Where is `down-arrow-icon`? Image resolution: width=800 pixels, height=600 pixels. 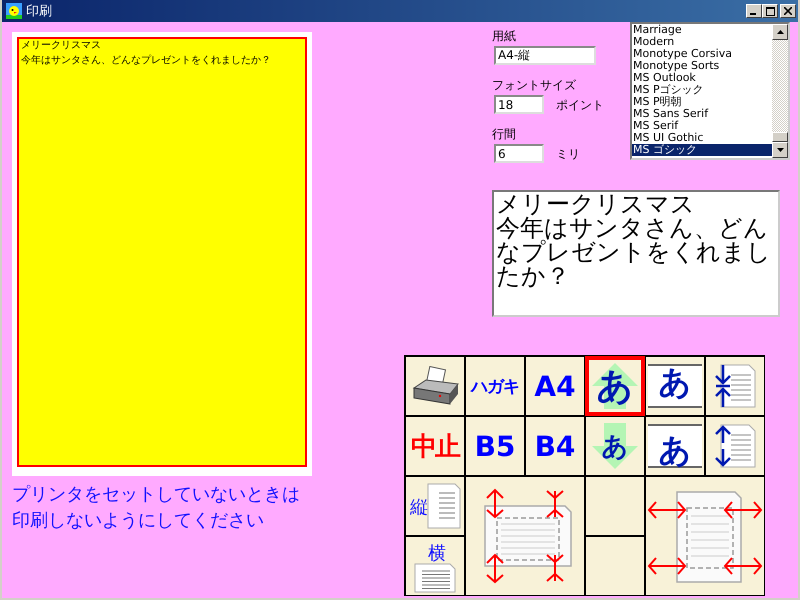 down-arrow-icon is located at coordinates (615, 446).